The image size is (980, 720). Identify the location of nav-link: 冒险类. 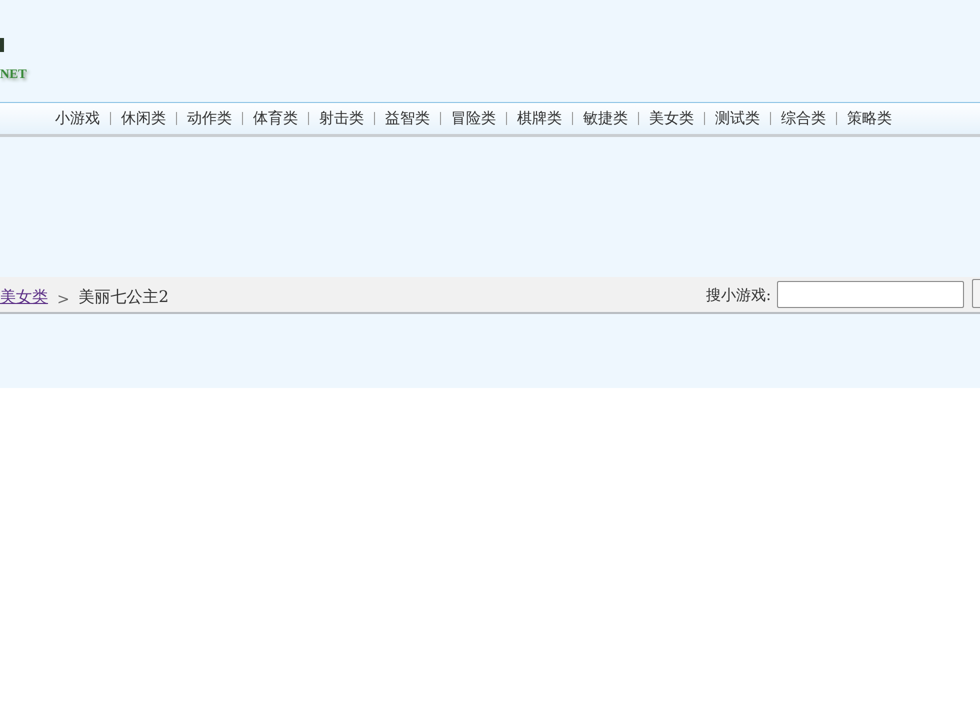
(473, 118).